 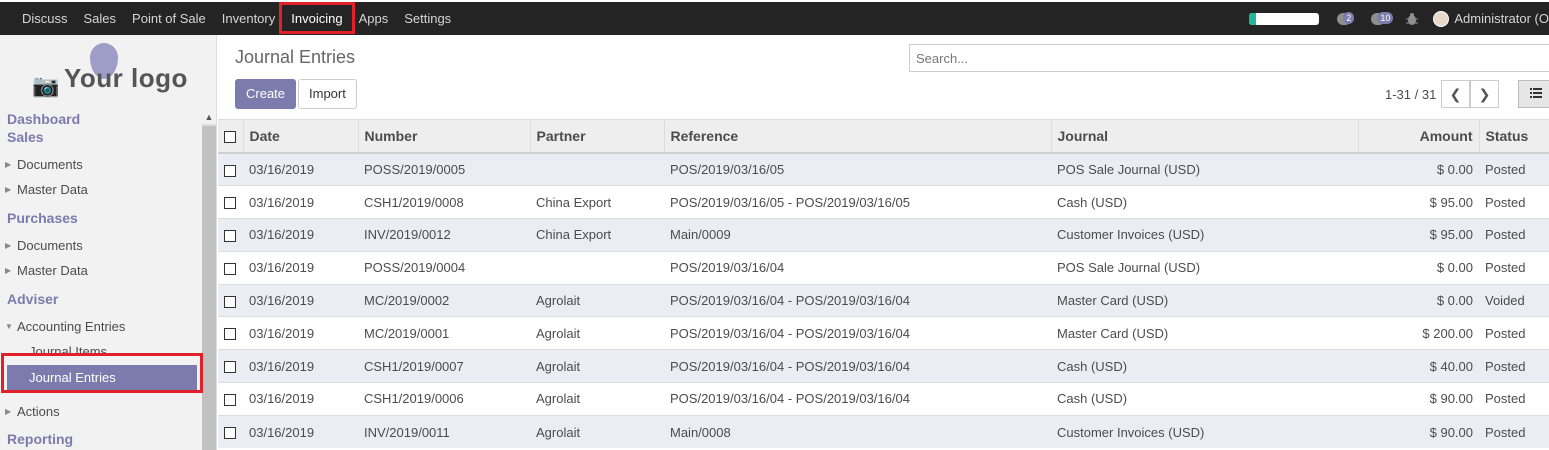 What do you see at coordinates (1347, 18) in the screenshot?
I see `chat-icon: 2` at bounding box center [1347, 18].